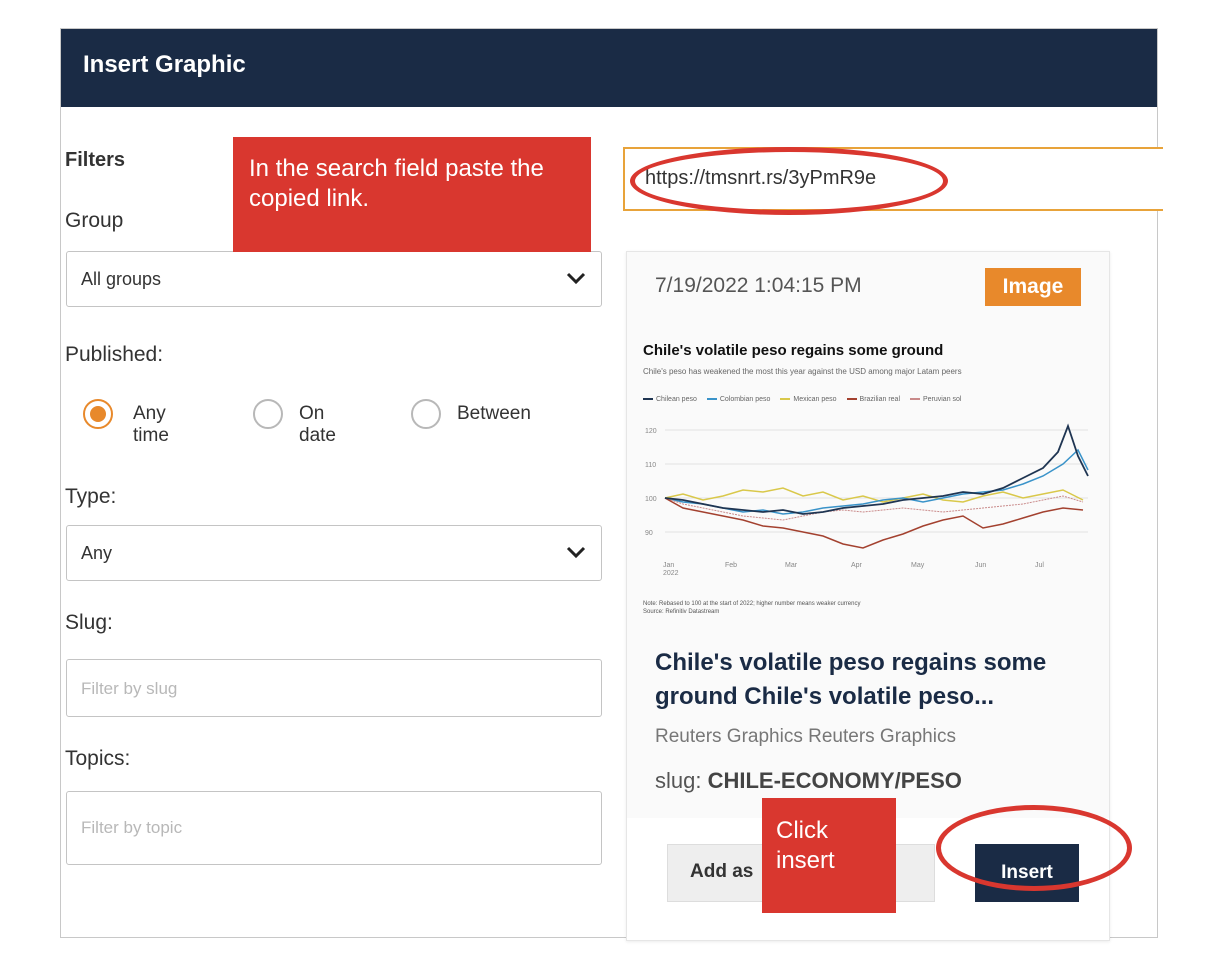 The height and width of the screenshot is (978, 1230). Describe the element at coordinates (164, 64) in the screenshot. I see `dialog-title: Insert Graphic` at that location.